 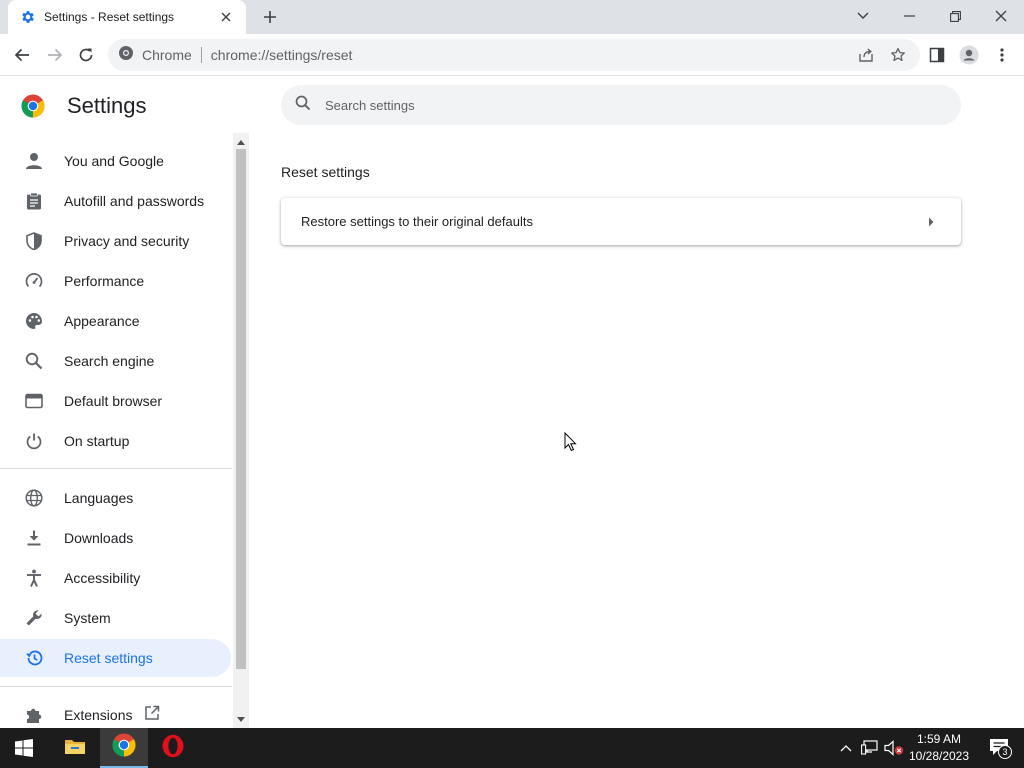 I want to click on sidebar-item-label: Reset settings, so click(x=108, y=658).